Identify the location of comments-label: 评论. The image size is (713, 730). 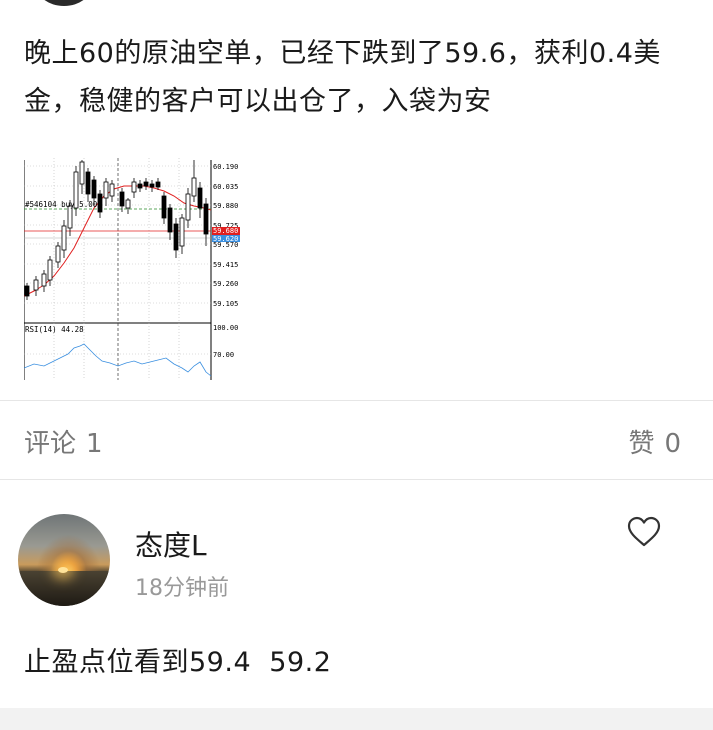
(50, 444).